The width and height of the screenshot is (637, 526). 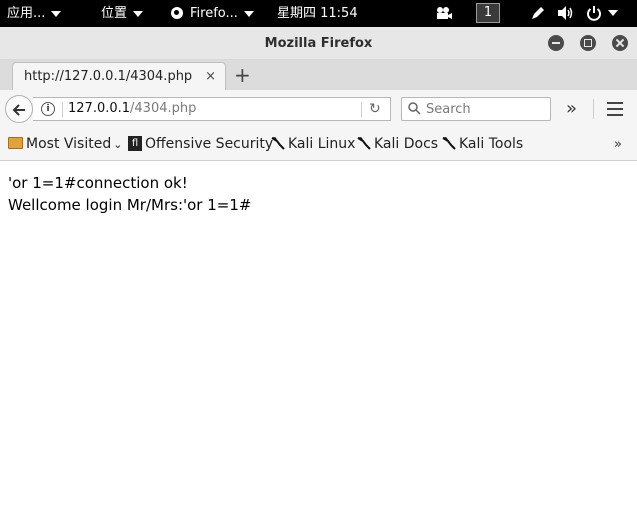 What do you see at coordinates (566, 13) in the screenshot?
I see `volume-icon` at bounding box center [566, 13].